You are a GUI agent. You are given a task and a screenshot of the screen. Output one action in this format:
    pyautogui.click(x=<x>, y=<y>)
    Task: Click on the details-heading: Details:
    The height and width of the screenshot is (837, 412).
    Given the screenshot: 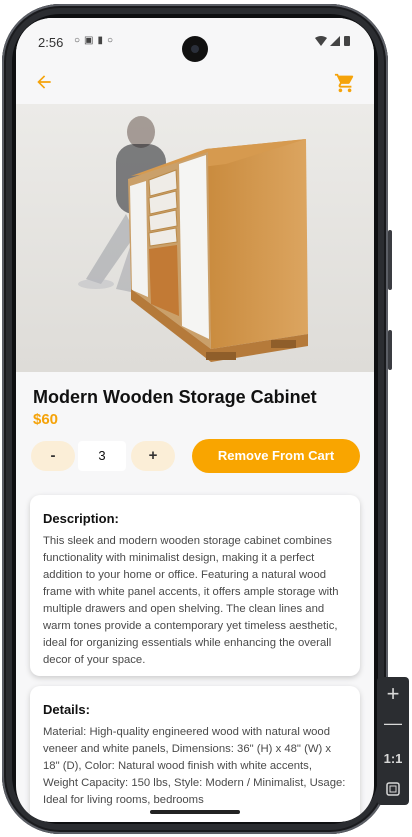 What is the action you would take?
    pyautogui.click(x=66, y=709)
    